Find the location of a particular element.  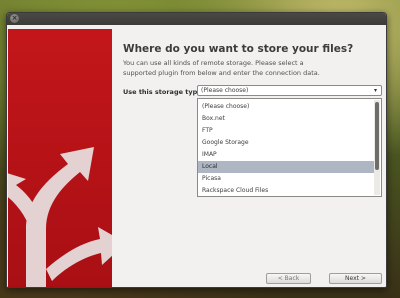

dropdown-scrollbar-thumb is located at coordinates (377, 136).